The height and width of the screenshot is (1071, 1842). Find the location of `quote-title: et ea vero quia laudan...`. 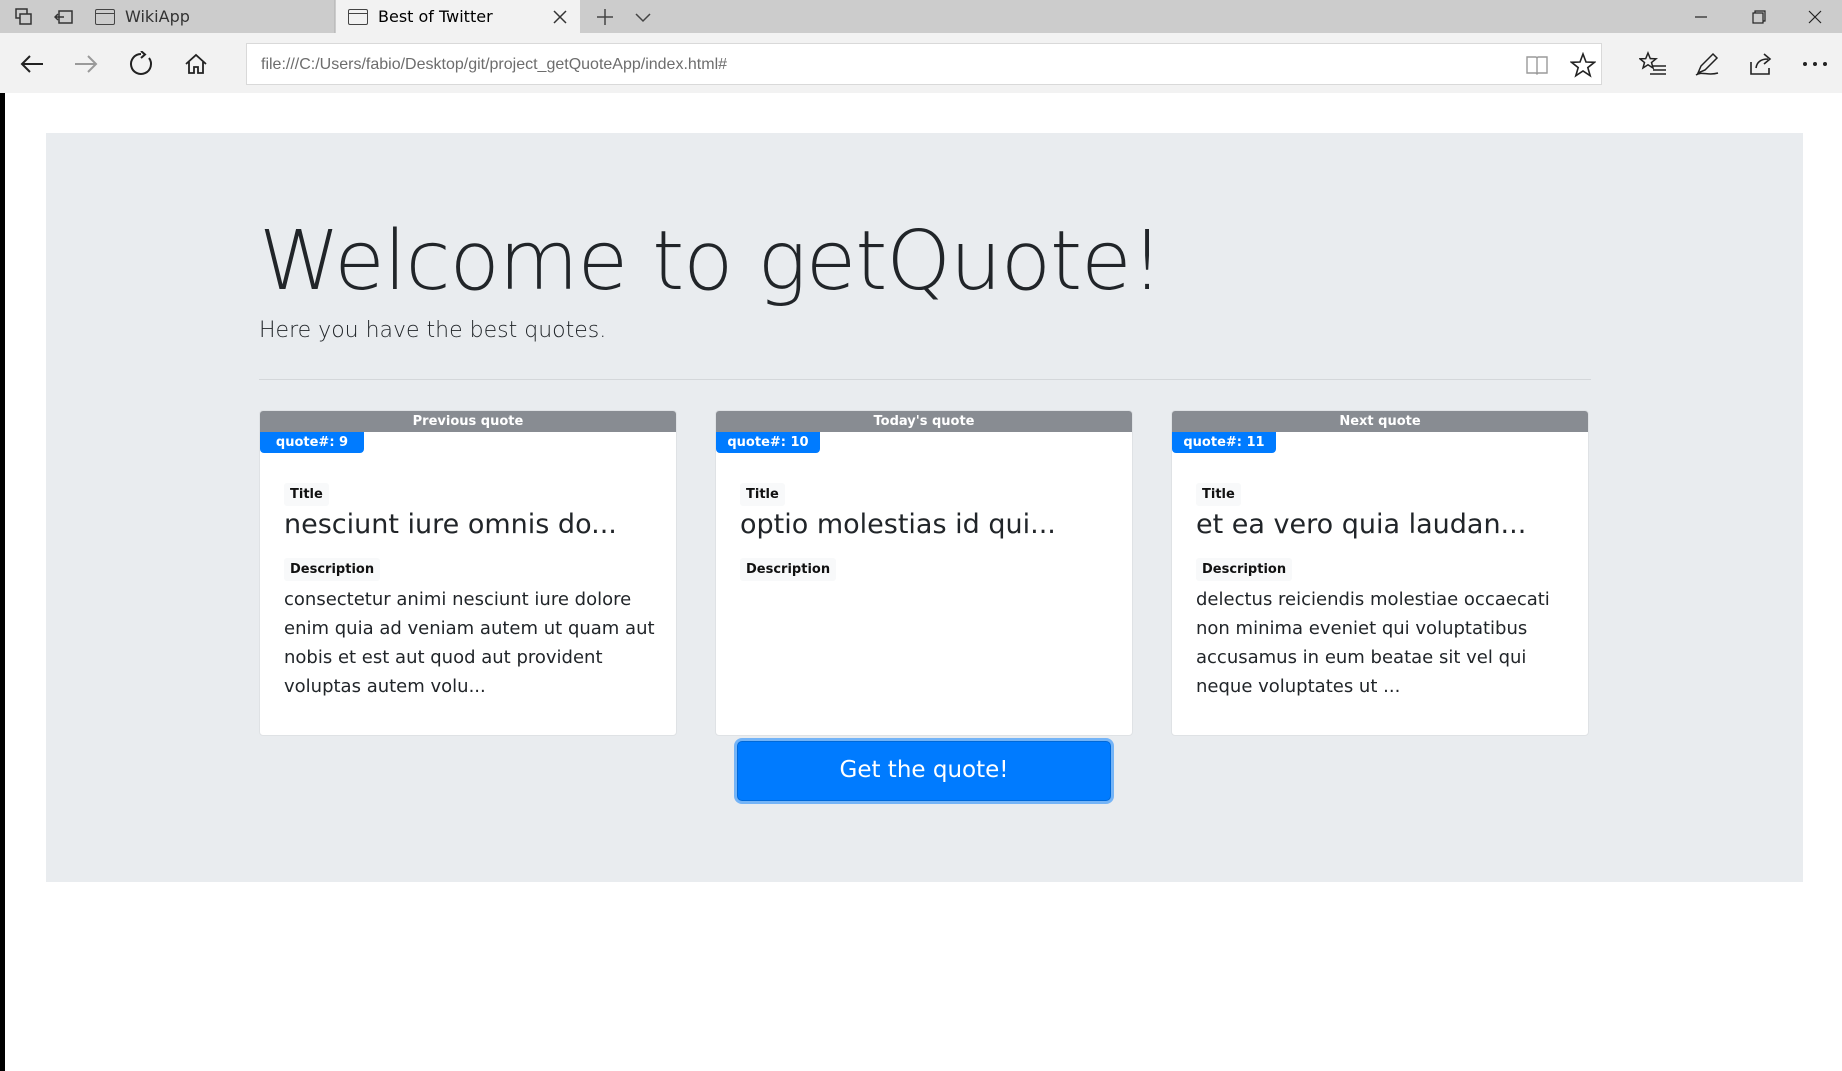

quote-title: et ea vero quia laudan... is located at coordinates (1361, 524).